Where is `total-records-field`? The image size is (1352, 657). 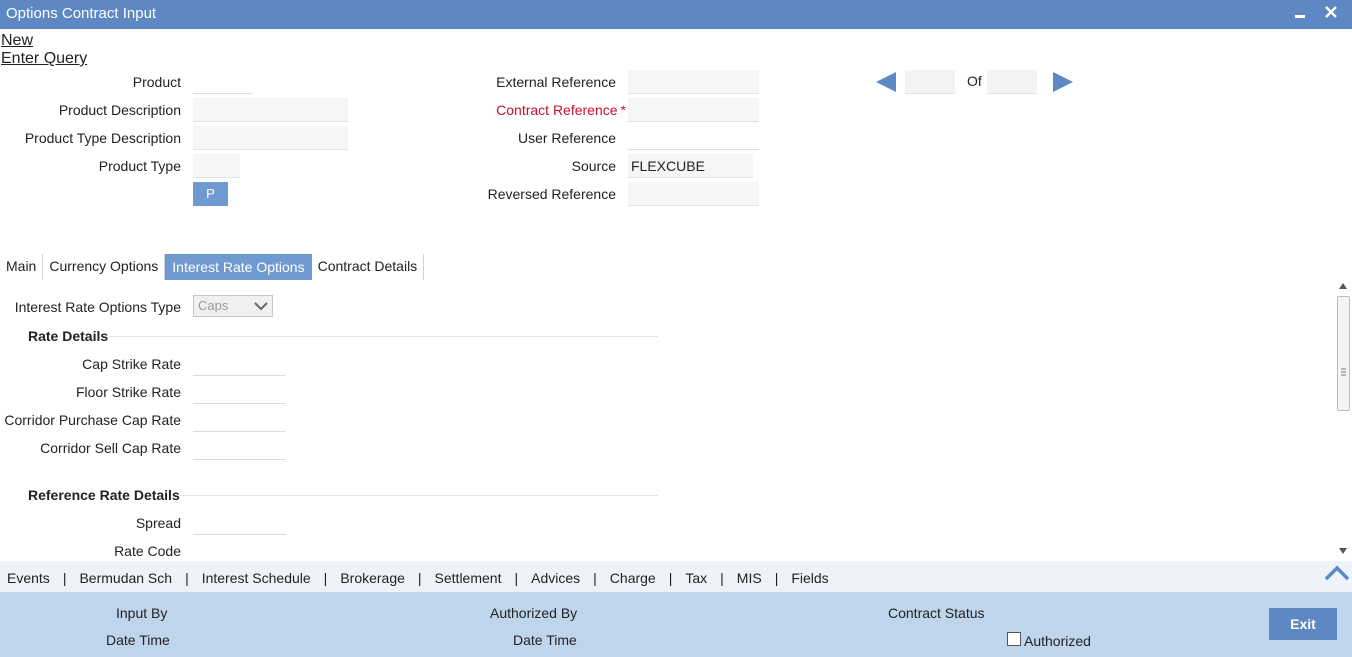
total-records-field is located at coordinates (1012, 82).